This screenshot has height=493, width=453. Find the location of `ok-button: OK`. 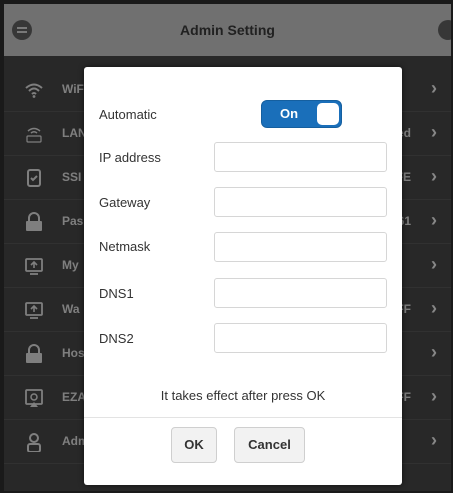

ok-button: OK is located at coordinates (194, 445).